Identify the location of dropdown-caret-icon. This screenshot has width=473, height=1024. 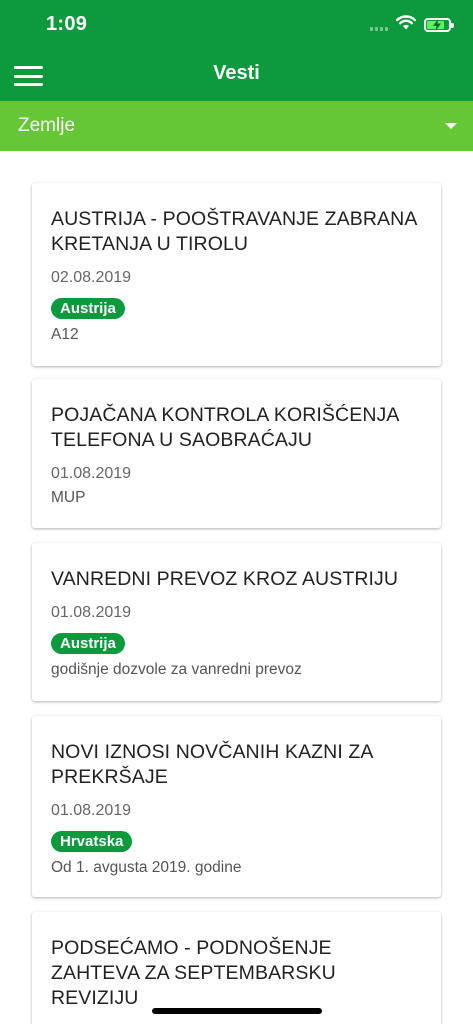
(451, 126).